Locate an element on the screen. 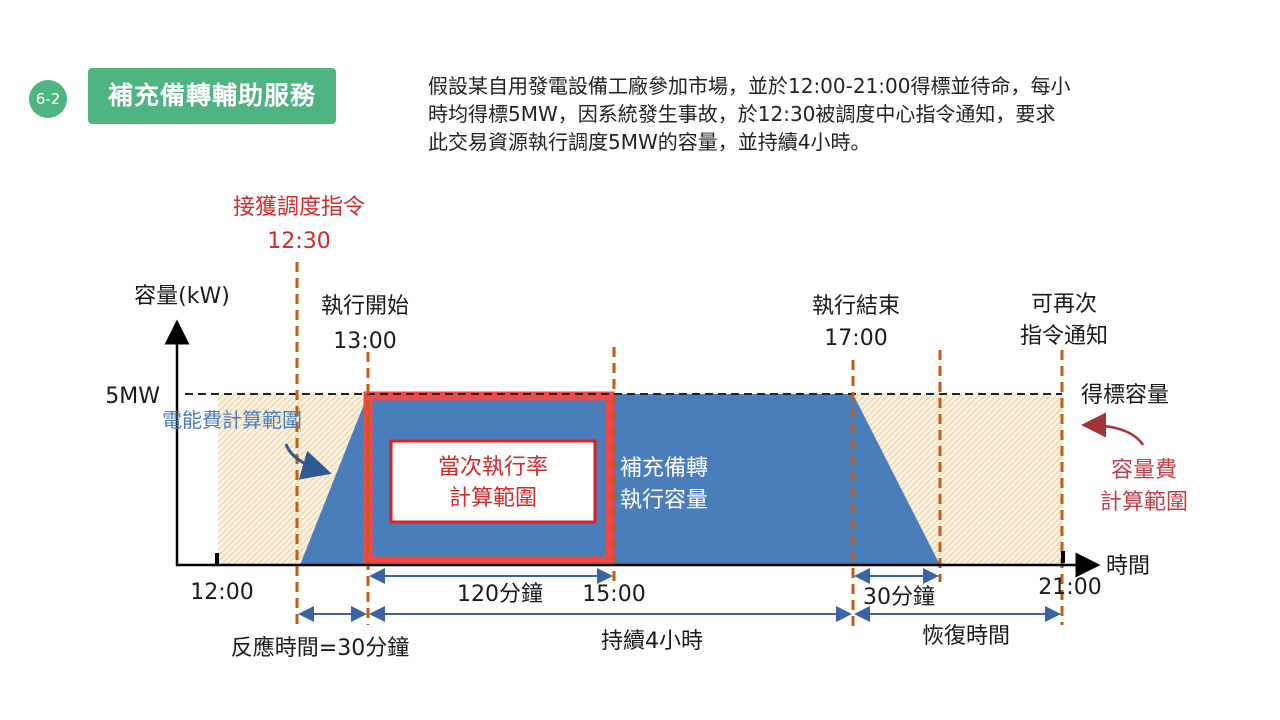 This screenshot has height=720, width=1280. response-time-label: 反應時間=30分鐘 is located at coordinates (320, 648).